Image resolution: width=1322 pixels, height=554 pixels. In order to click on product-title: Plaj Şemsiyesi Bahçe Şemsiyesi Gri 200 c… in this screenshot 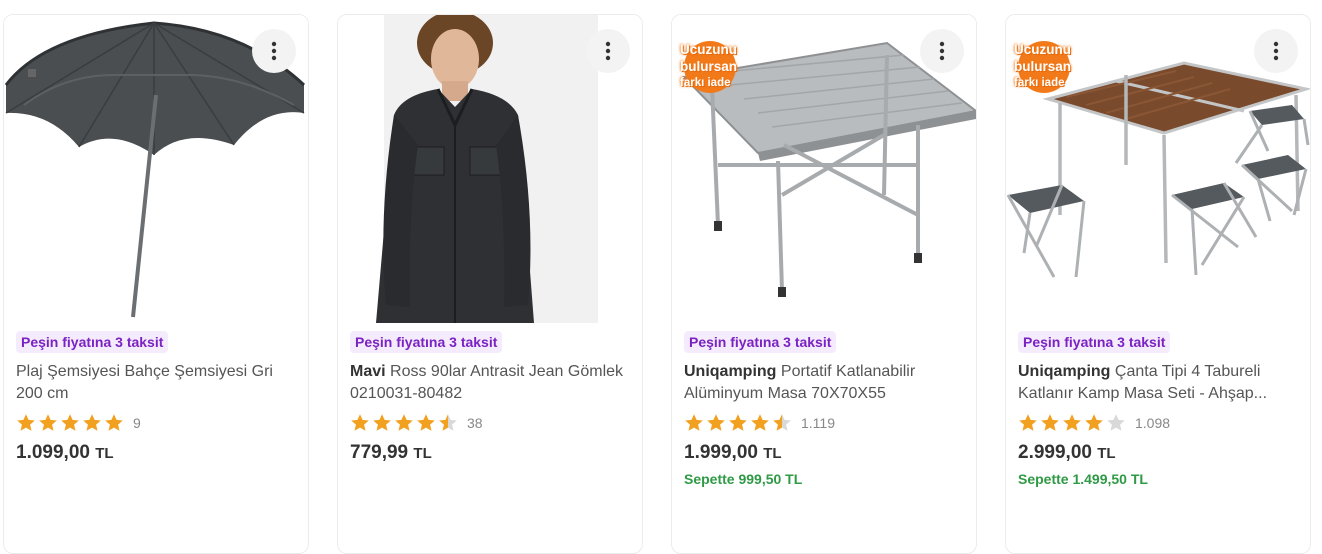, I will do `click(157, 383)`.